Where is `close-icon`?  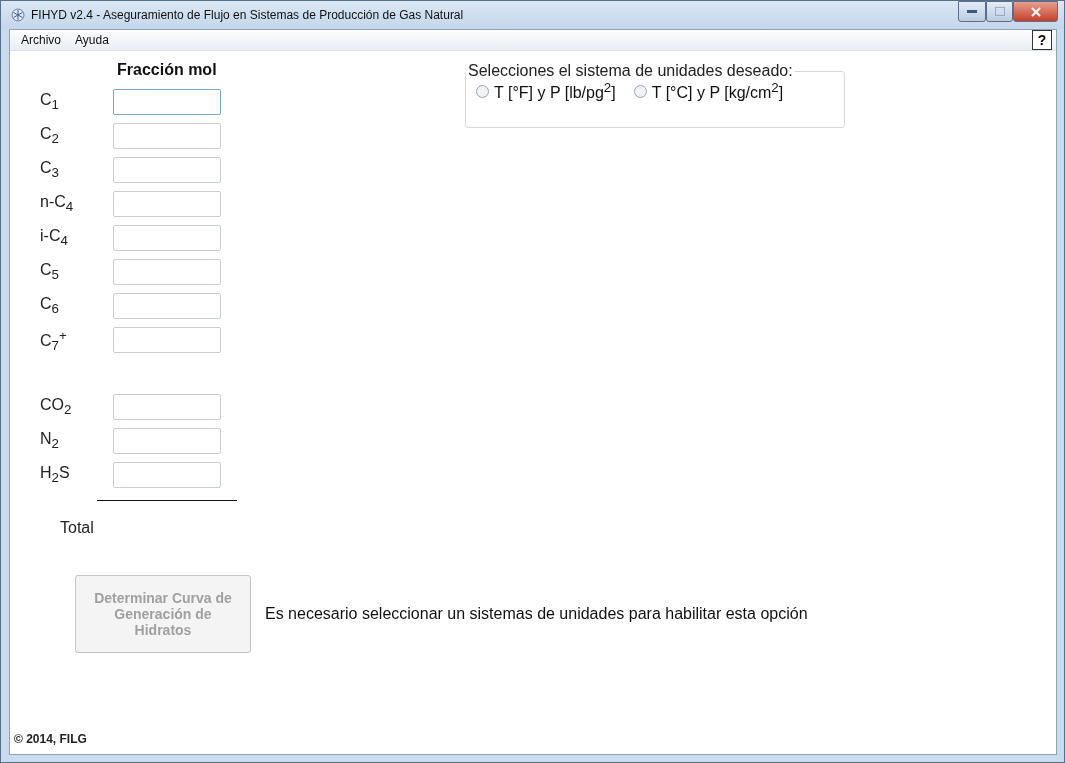
close-icon is located at coordinates (1035, 11).